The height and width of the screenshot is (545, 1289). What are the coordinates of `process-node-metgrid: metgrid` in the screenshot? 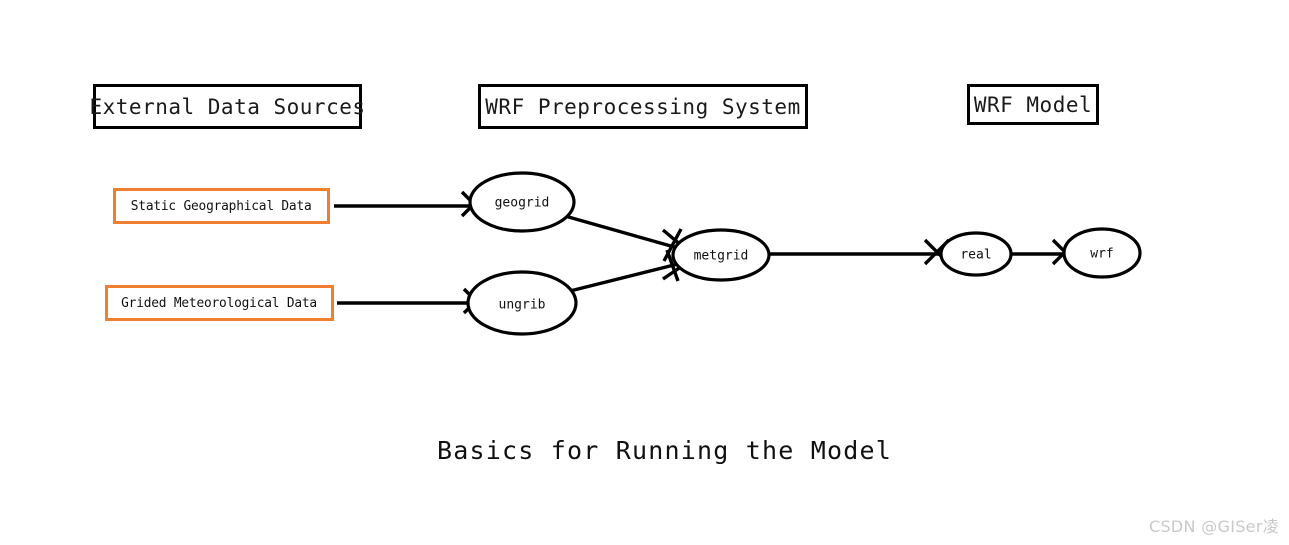 It's located at (721, 255).